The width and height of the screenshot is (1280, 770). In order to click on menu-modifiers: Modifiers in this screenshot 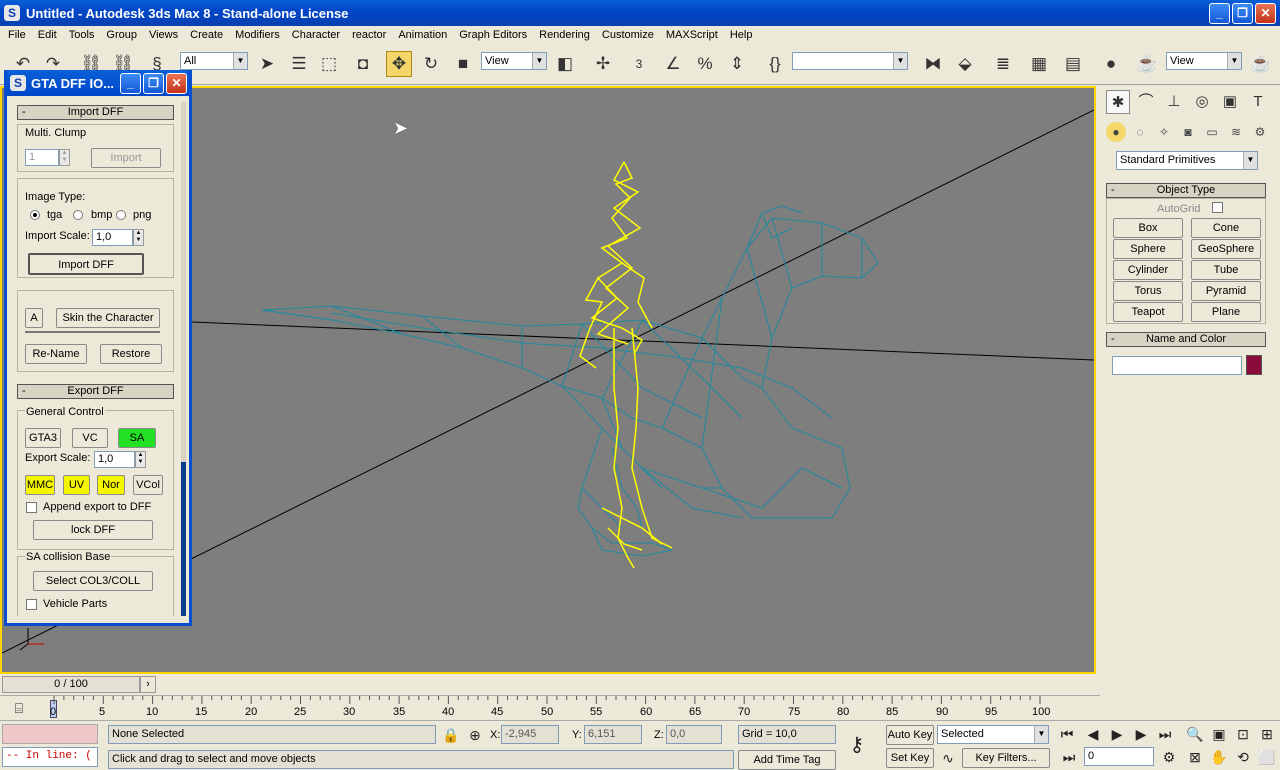, I will do `click(257, 35)`.